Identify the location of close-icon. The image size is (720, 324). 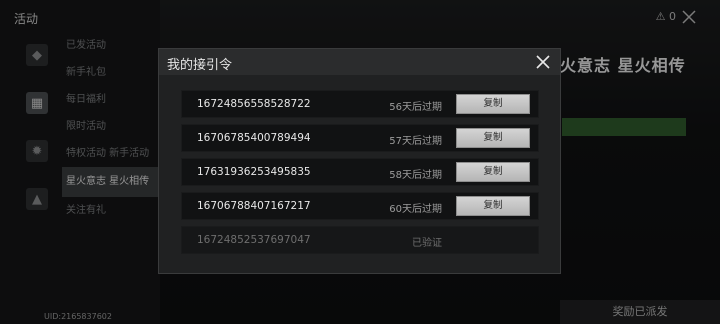
(543, 62).